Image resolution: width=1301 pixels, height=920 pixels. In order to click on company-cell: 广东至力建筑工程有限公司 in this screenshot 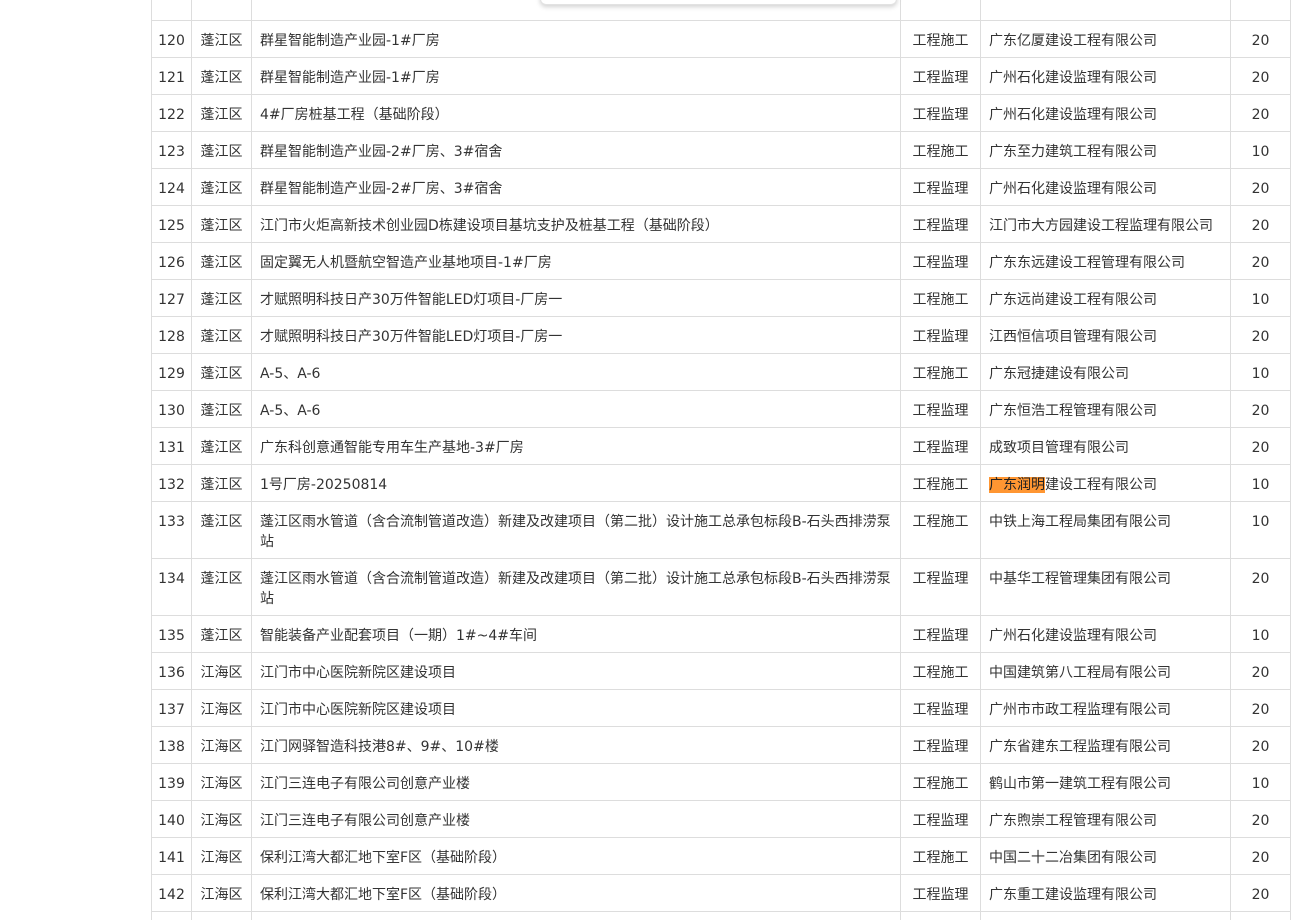, I will do `click(1105, 150)`.